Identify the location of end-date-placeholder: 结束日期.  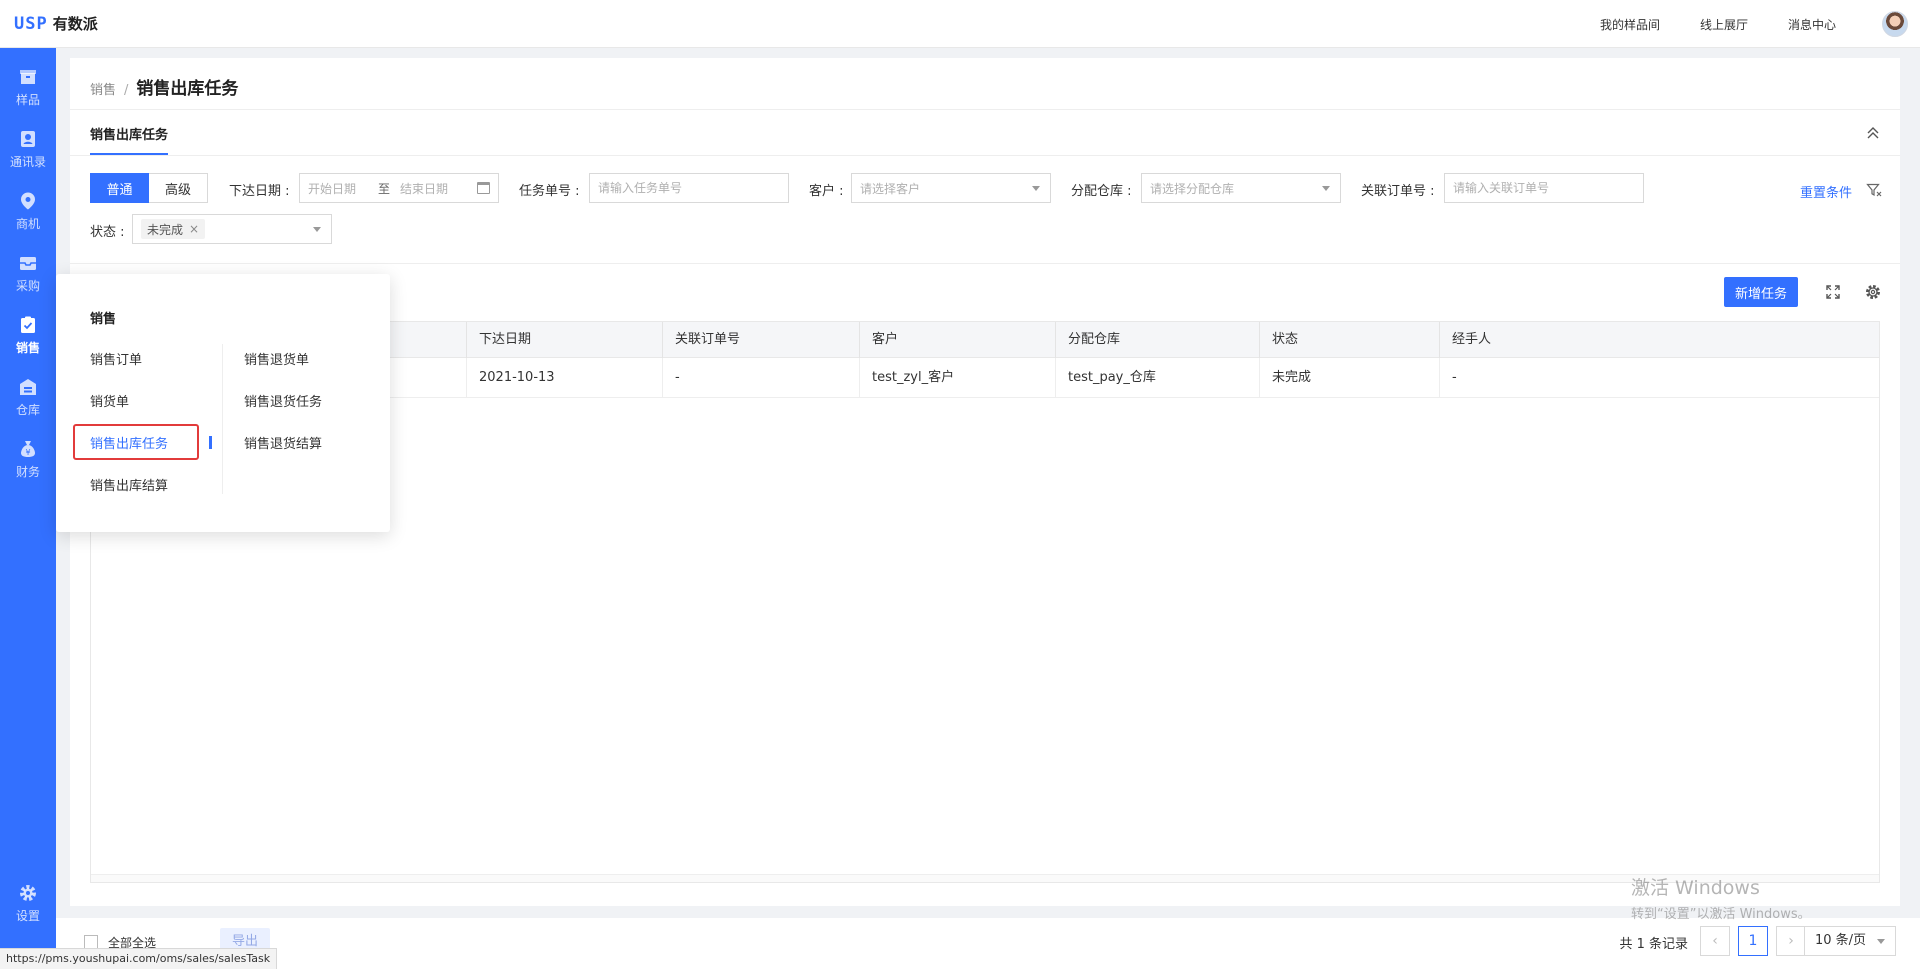
(424, 188).